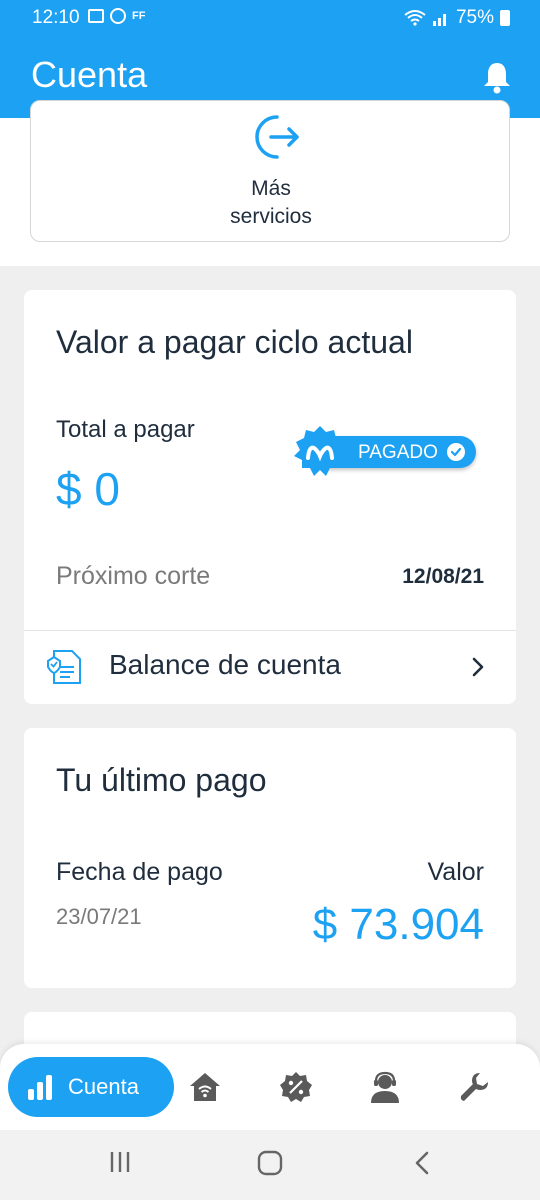 This screenshot has height=1200, width=540. I want to click on status-badge-label: PAGADO, so click(398, 452).